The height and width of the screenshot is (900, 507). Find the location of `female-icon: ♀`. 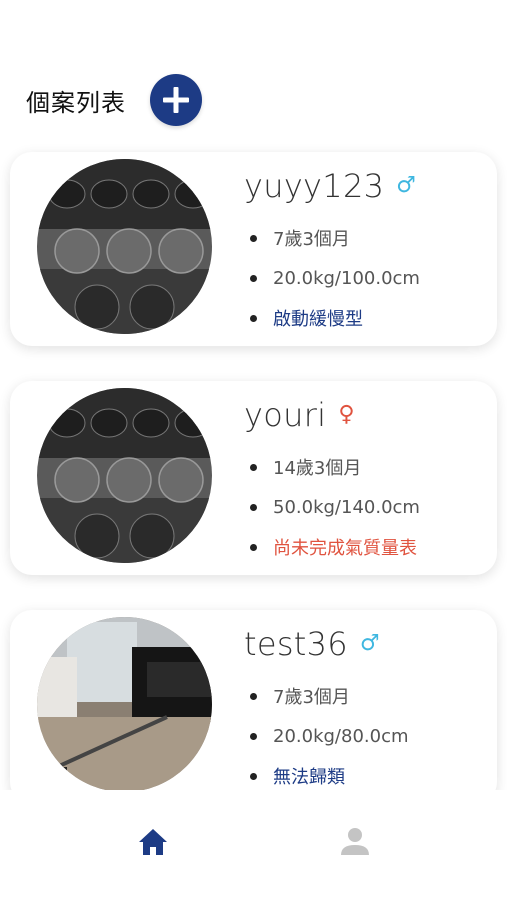

female-icon: ♀ is located at coordinates (346, 414).